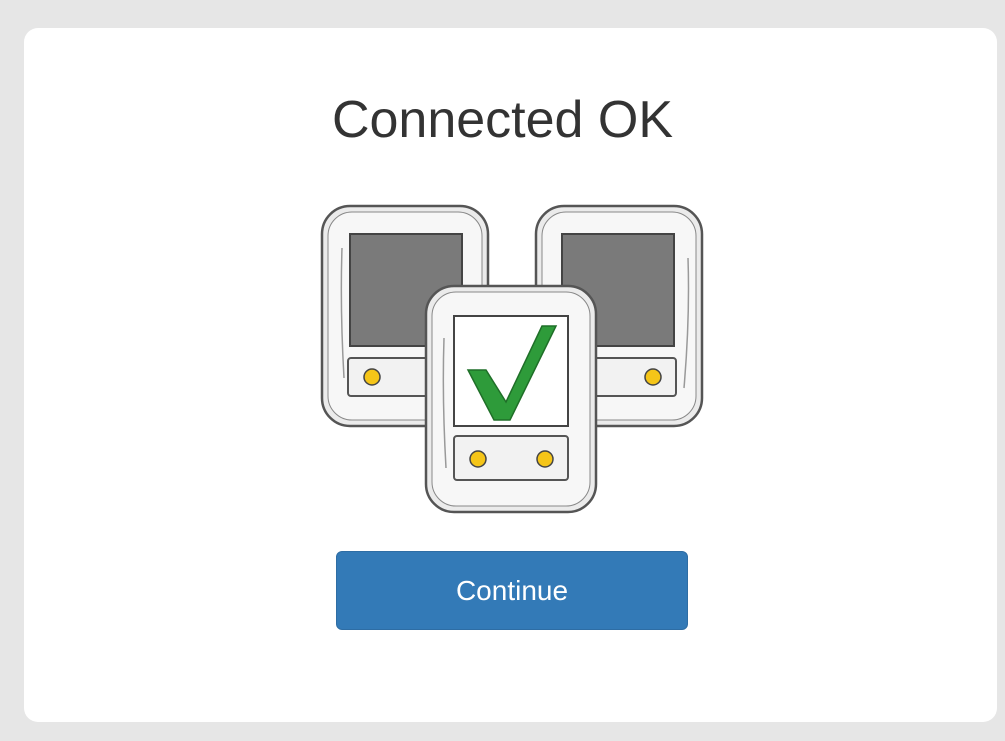 This screenshot has height=741, width=1005. What do you see at coordinates (502, 120) in the screenshot?
I see `page-title: Connected OK` at bounding box center [502, 120].